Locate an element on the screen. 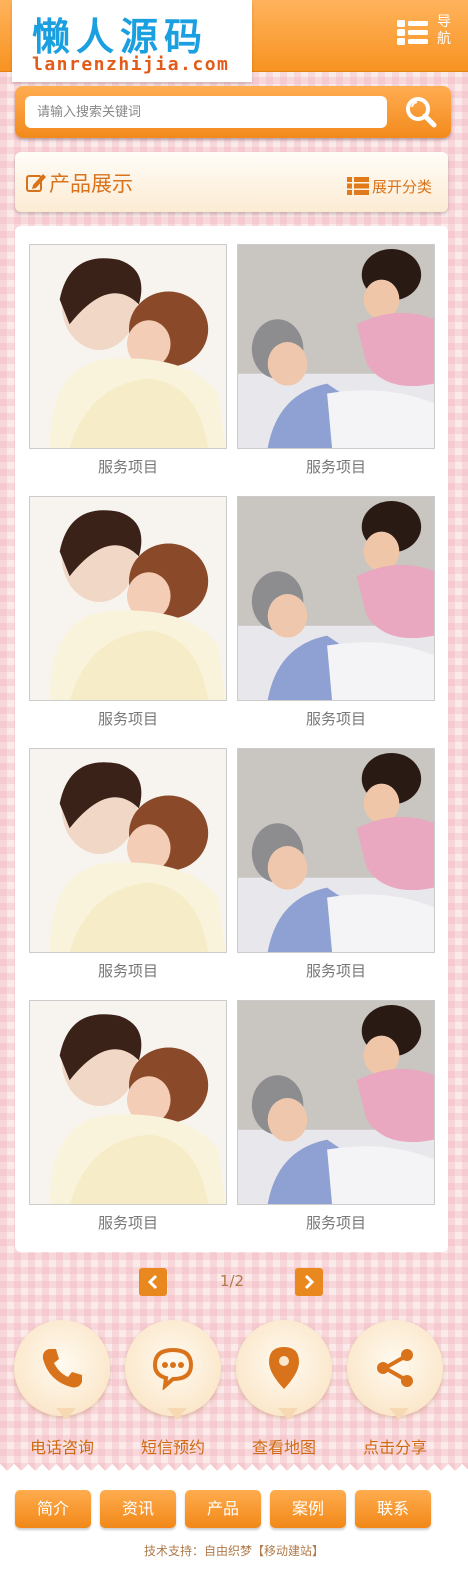 The height and width of the screenshot is (1586, 468). message-icon is located at coordinates (173, 1368).